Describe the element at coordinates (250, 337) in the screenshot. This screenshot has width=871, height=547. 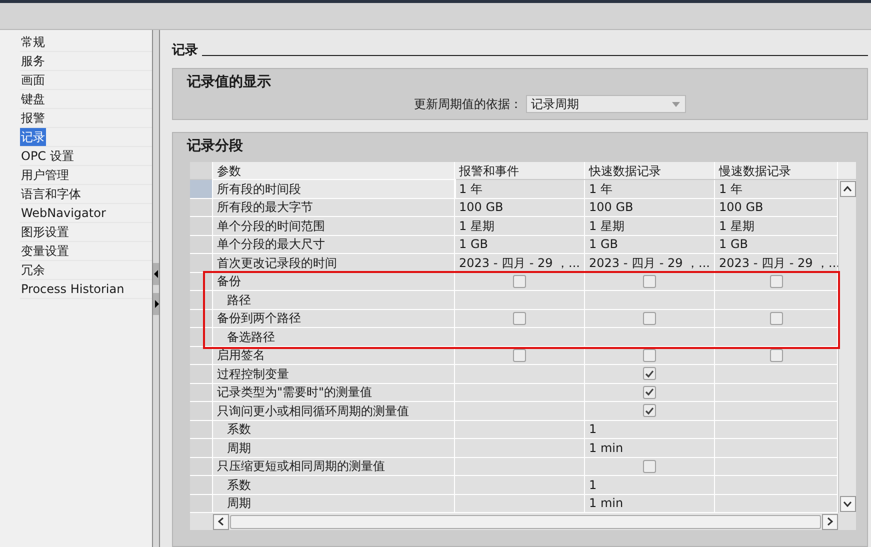
I see `parameter-label: 备选路径` at that location.